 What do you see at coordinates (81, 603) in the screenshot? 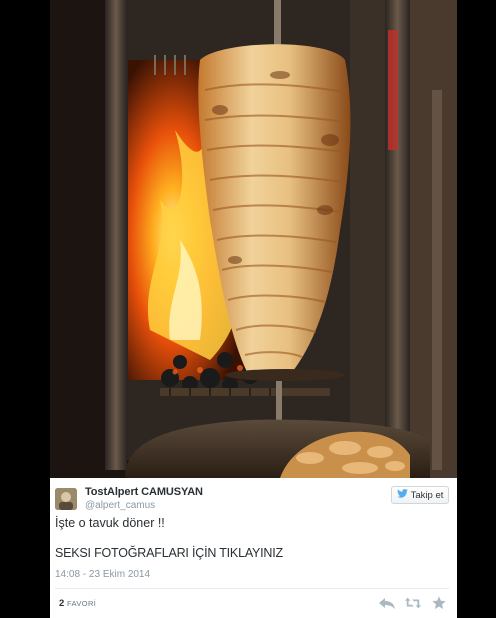
I see `favorites-label: FAVORİ` at bounding box center [81, 603].